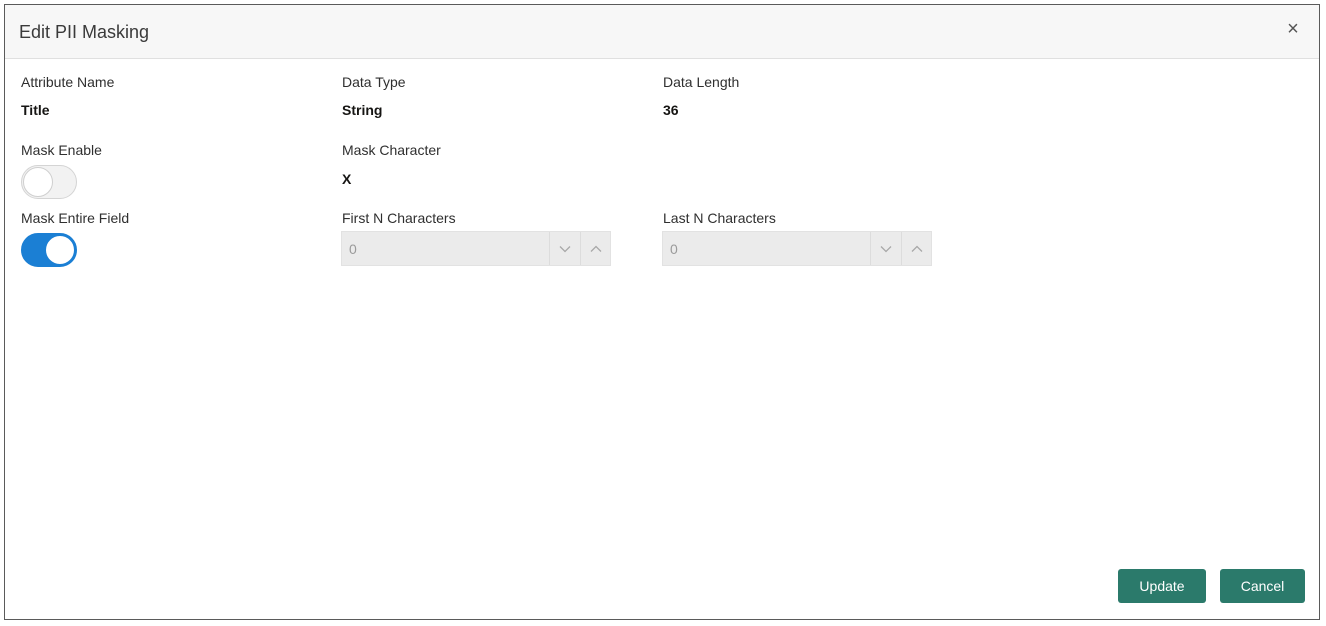 The width and height of the screenshot is (1326, 626). I want to click on last-n-characters-input, so click(765, 248).